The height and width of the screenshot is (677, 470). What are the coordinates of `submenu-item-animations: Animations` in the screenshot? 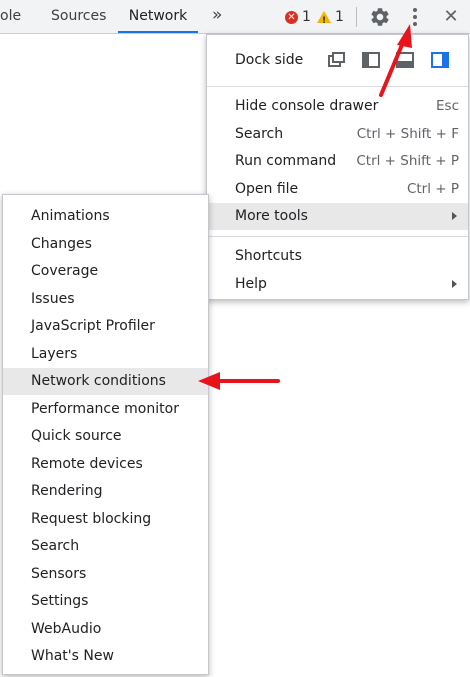 It's located at (105, 216).